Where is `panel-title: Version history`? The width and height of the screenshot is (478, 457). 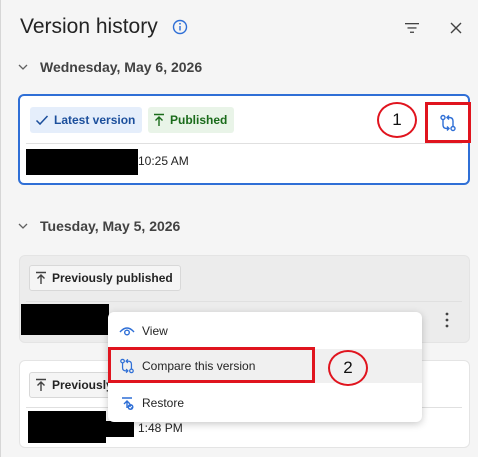
panel-title: Version history is located at coordinates (89, 26).